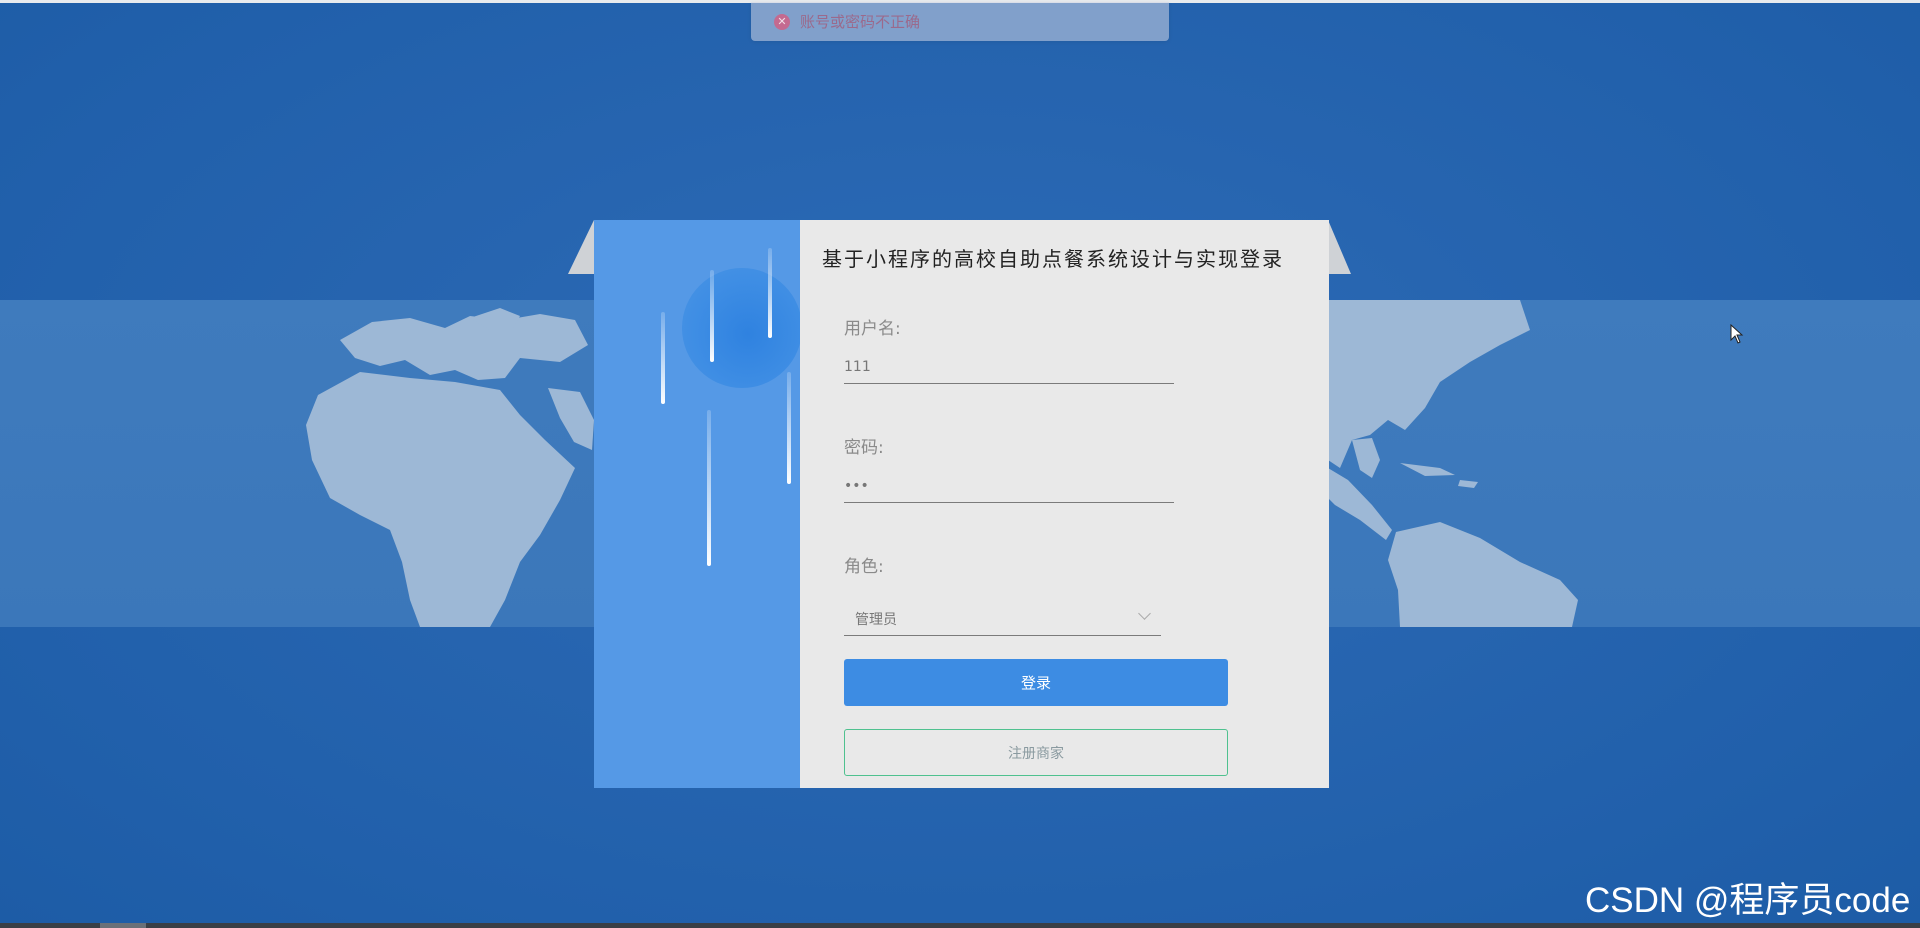 This screenshot has width=1920, height=928. Describe the element at coordinates (864, 567) in the screenshot. I see `role-label: 角色:` at that location.